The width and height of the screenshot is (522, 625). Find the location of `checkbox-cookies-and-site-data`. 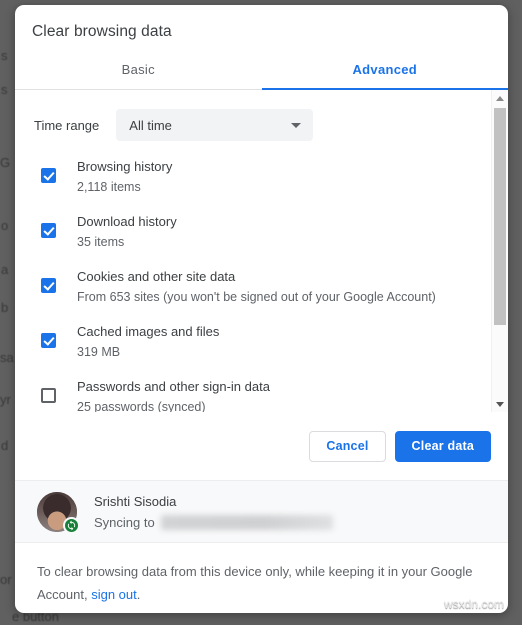

checkbox-cookies-and-site-data is located at coordinates (48, 285).